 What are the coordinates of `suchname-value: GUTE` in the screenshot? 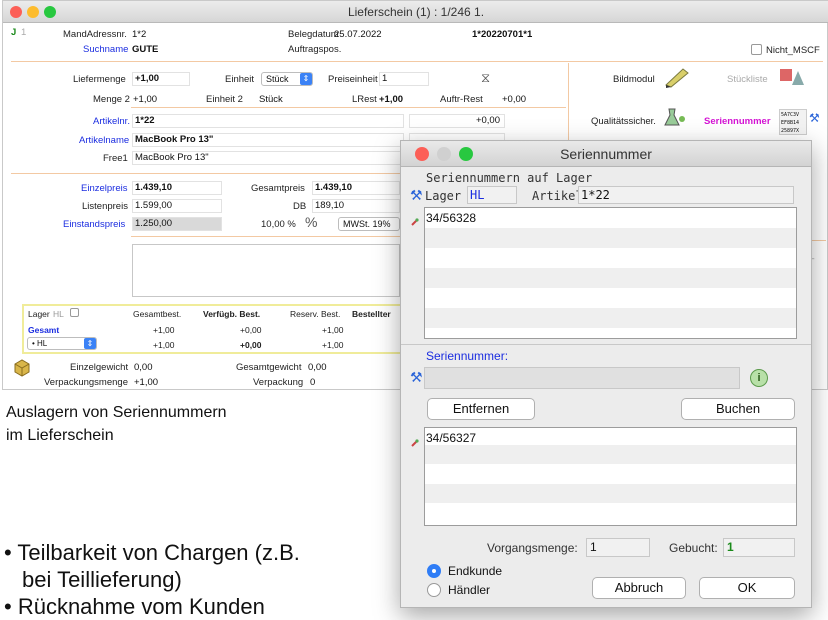 It's located at (145, 49).